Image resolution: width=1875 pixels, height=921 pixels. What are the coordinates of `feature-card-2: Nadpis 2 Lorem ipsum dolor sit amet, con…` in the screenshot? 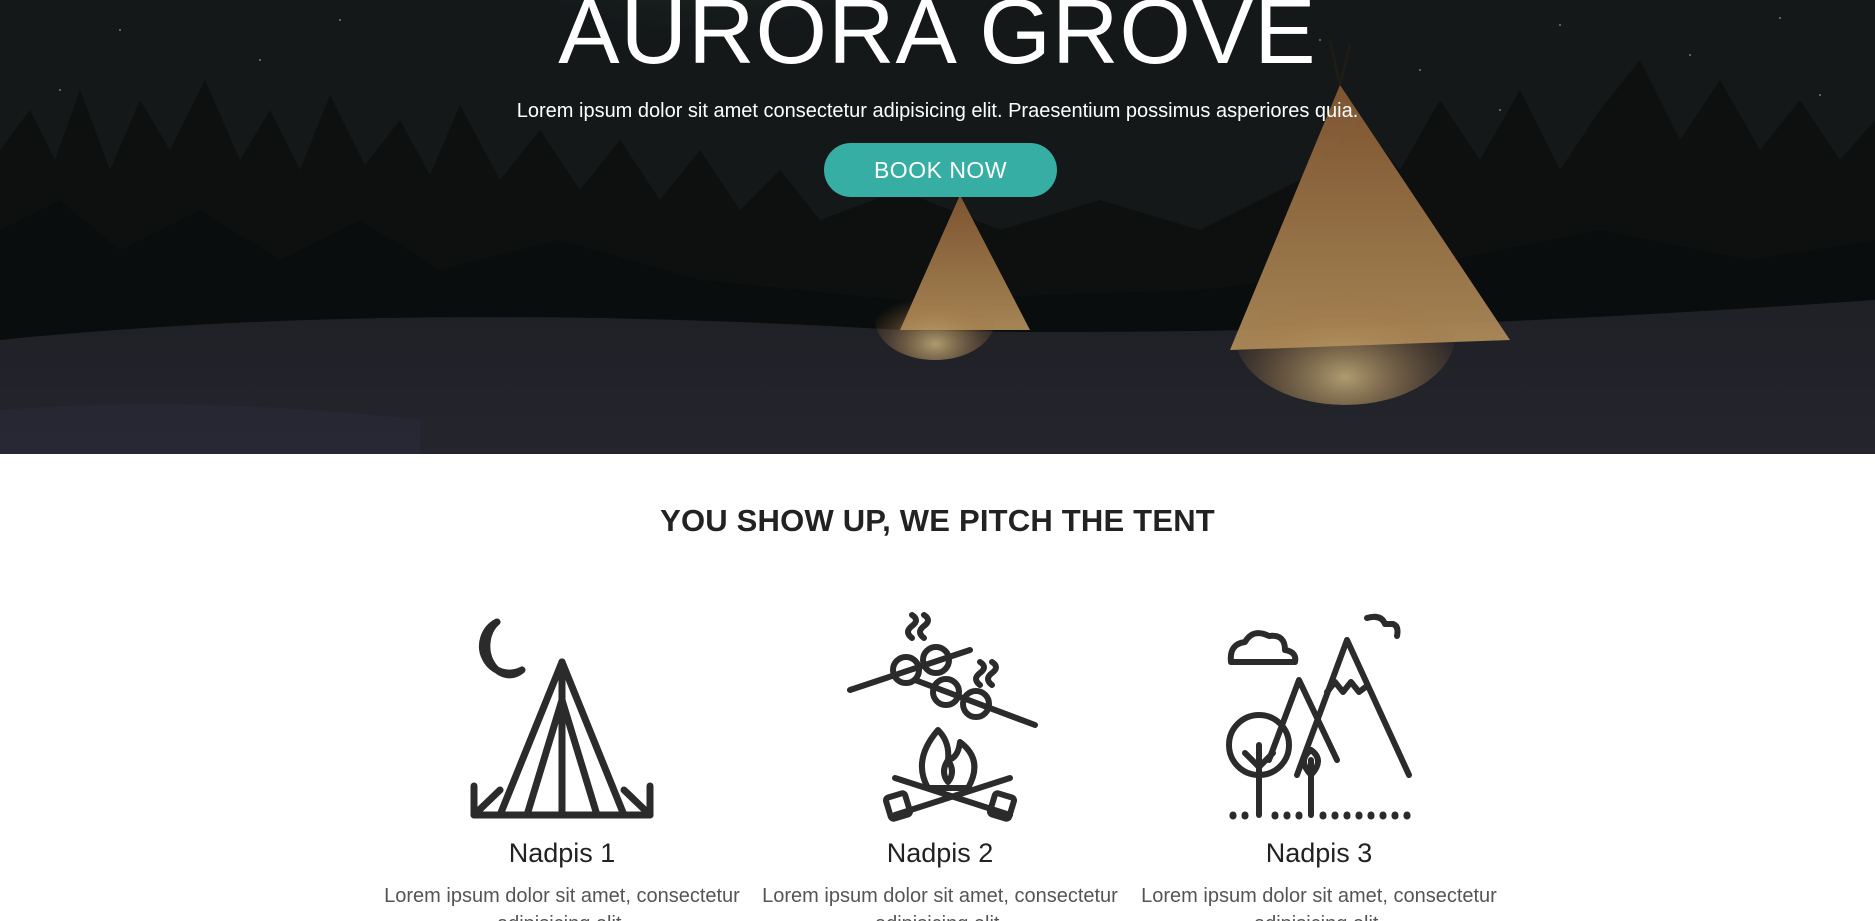 It's located at (940, 765).